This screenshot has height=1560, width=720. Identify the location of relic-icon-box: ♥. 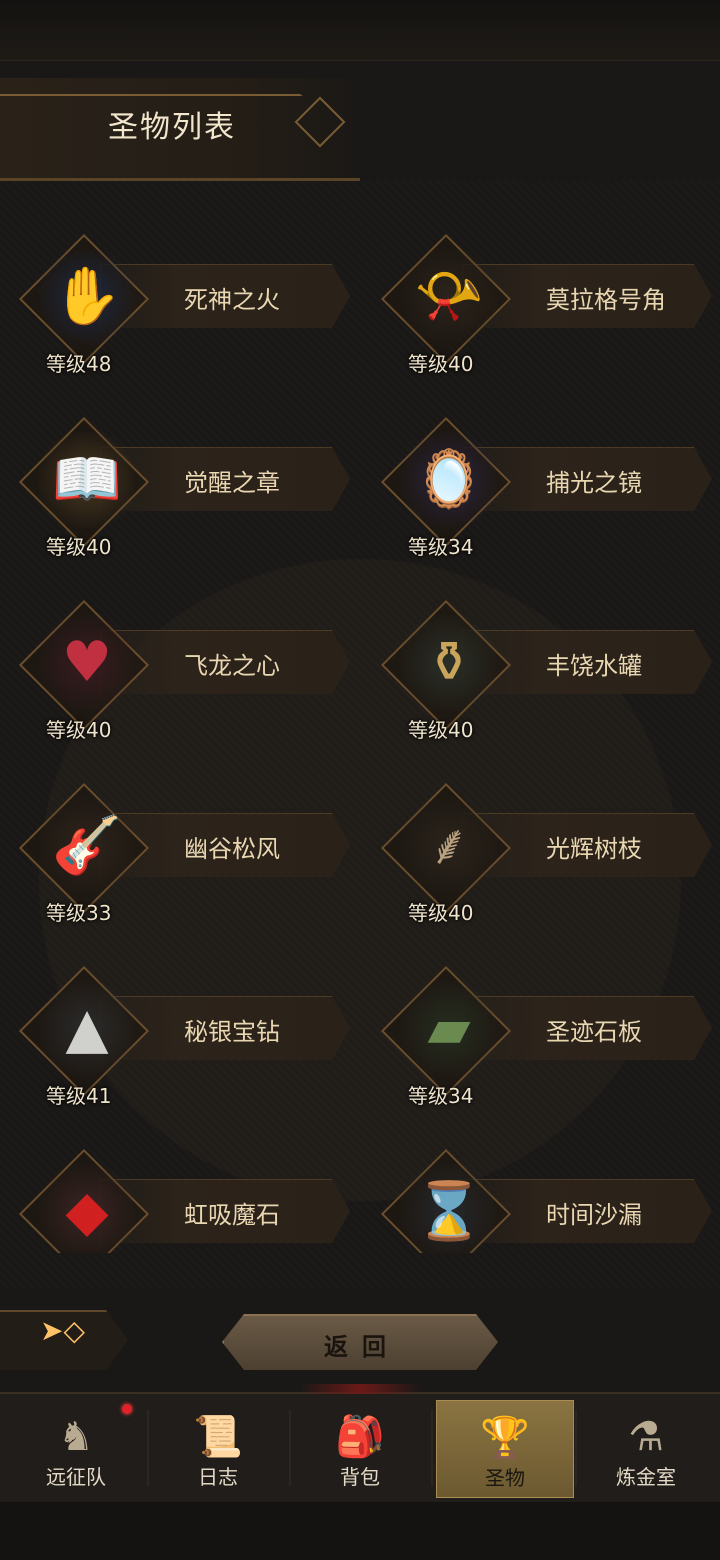
(87, 663).